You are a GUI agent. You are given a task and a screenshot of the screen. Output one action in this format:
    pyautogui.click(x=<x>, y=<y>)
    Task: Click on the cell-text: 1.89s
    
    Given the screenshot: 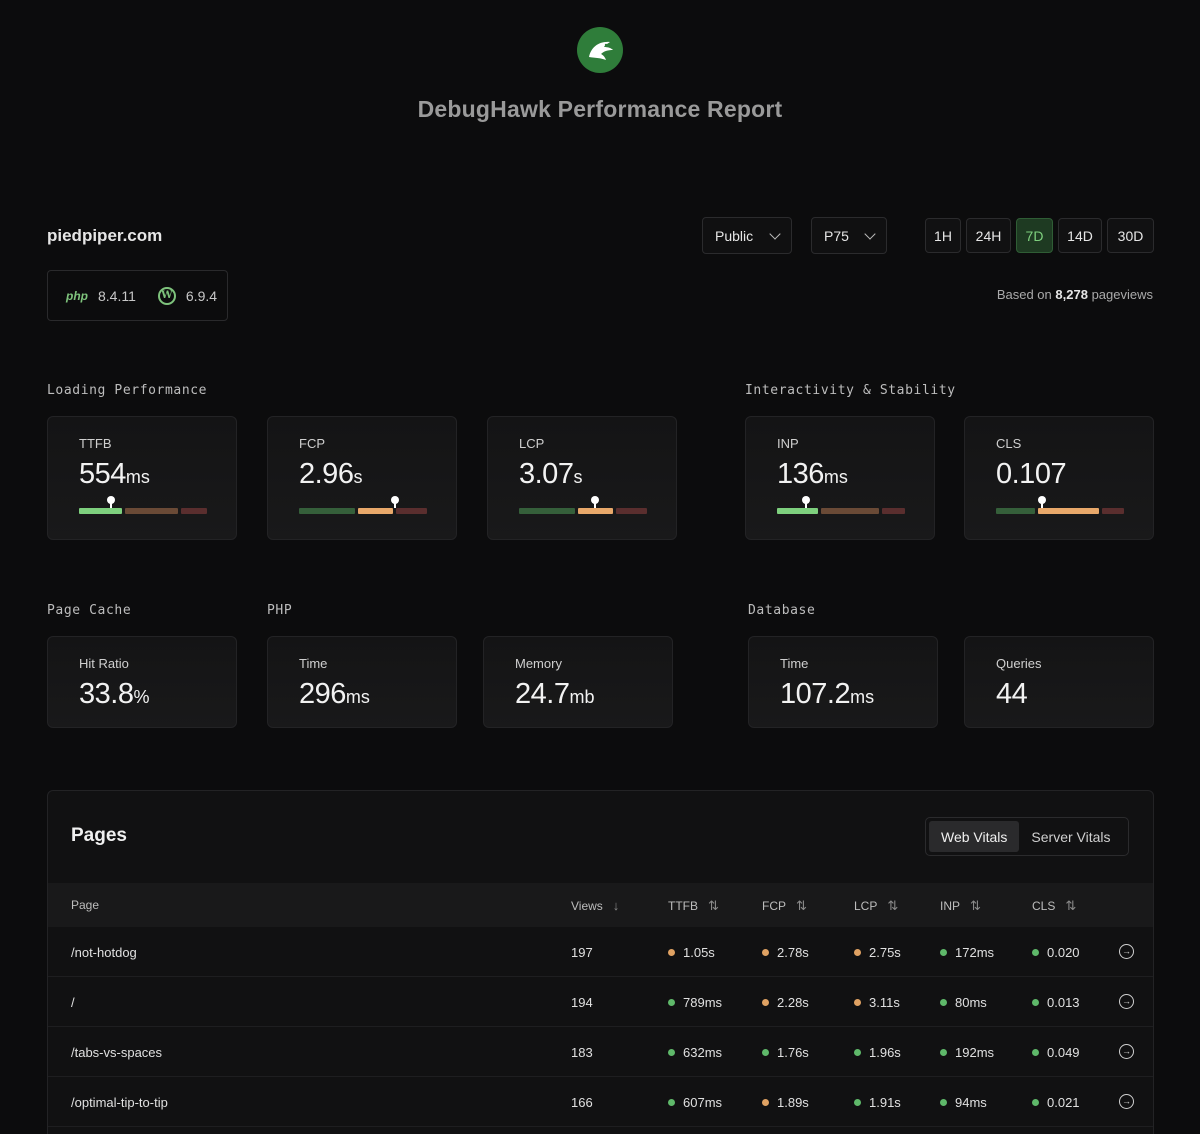 What is the action you would take?
    pyautogui.click(x=793, y=1102)
    